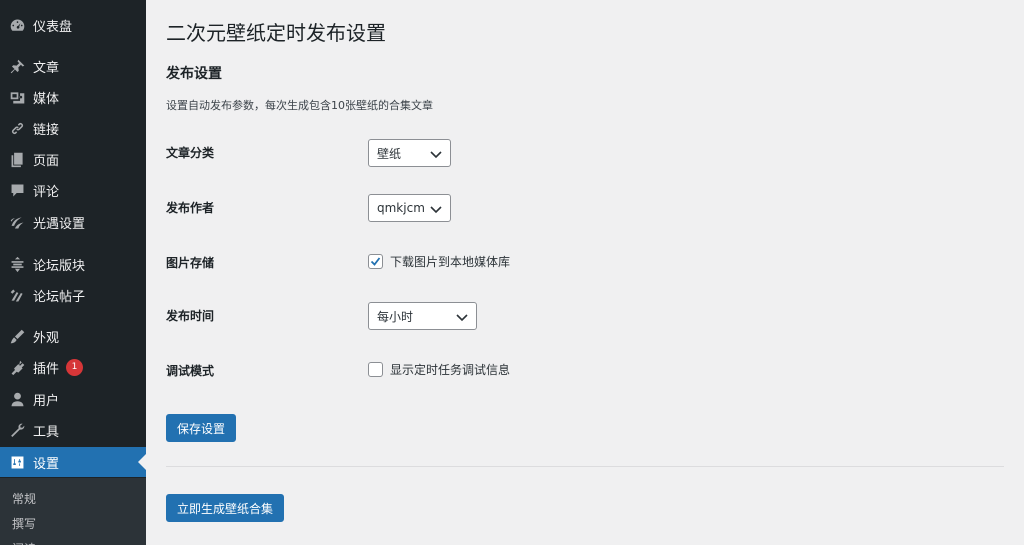 The image size is (1024, 545). I want to click on menu-item-label: 仪表盘, so click(53, 27).